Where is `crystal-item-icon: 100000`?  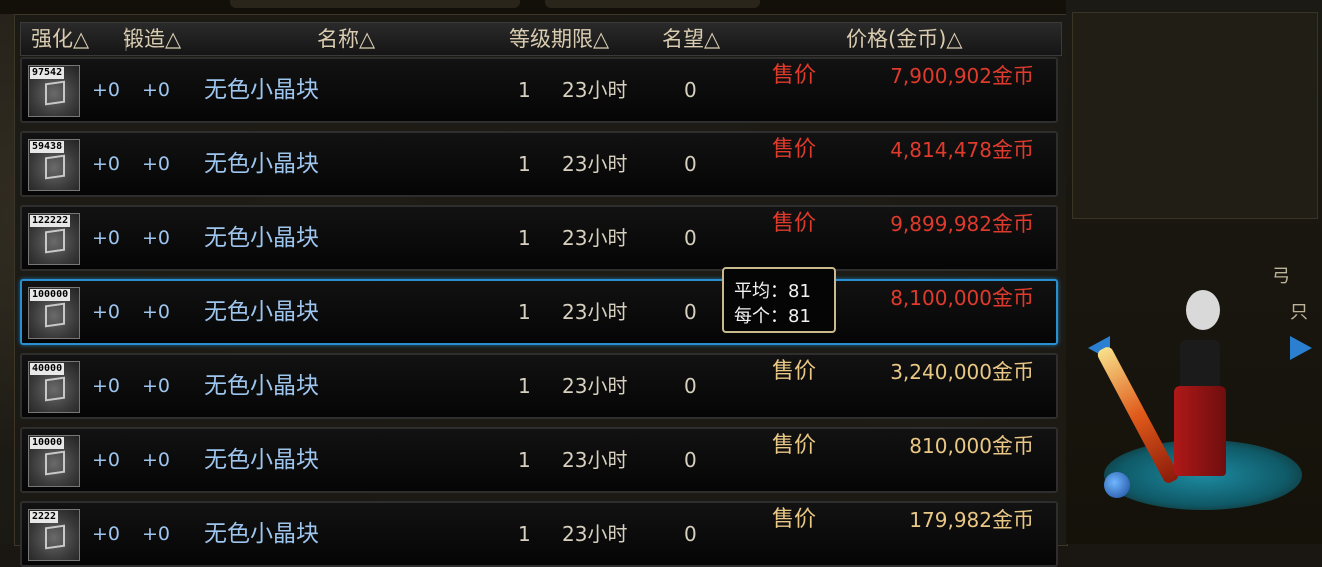
crystal-item-icon: 100000 is located at coordinates (54, 313).